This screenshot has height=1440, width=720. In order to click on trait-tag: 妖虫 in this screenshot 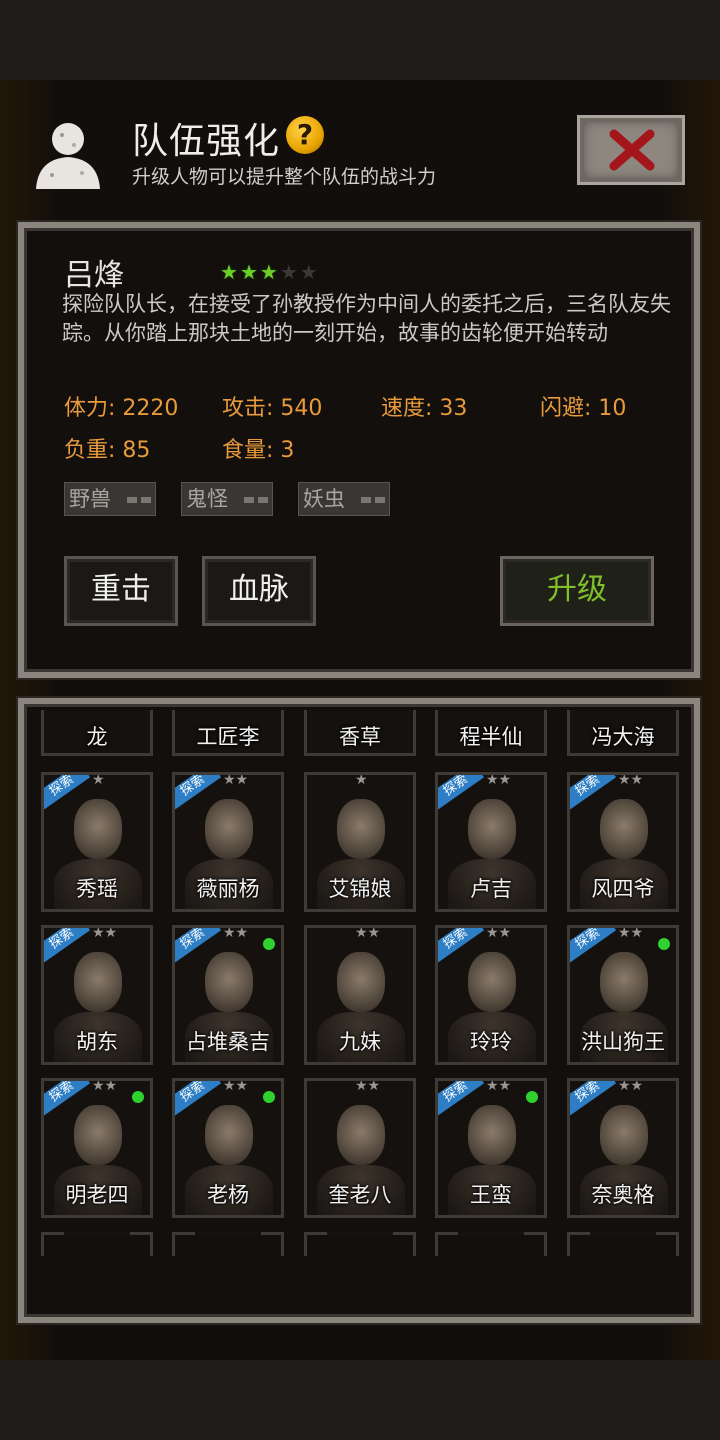, I will do `click(344, 499)`.